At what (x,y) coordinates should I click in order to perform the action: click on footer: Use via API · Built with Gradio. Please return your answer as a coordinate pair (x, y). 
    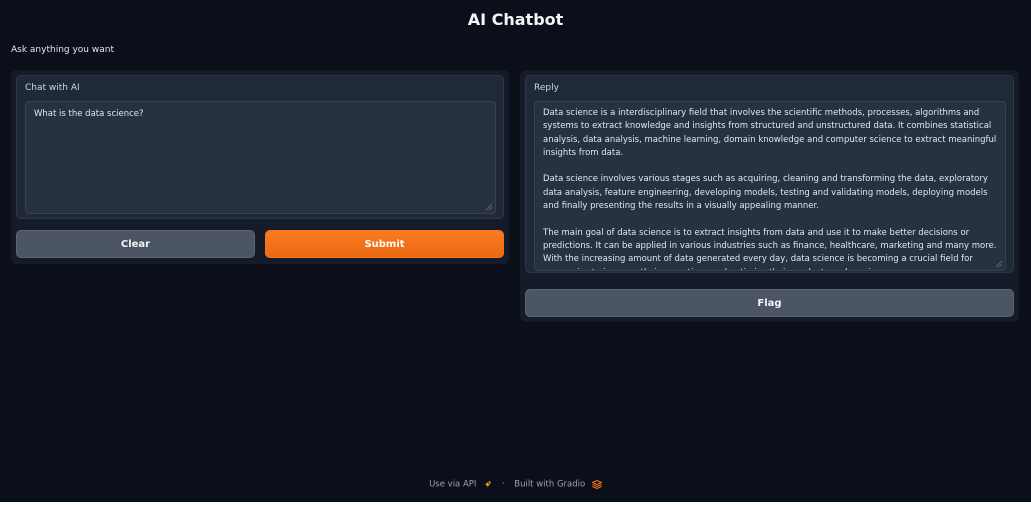
    Looking at the image, I should click on (515, 484).